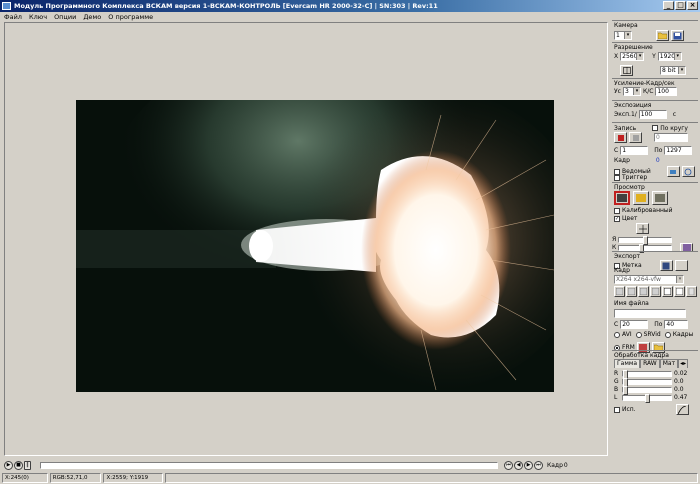 The height and width of the screenshot is (484, 700). What do you see at coordinates (617, 177) in the screenshot?
I see `trigger-checkbox` at bounding box center [617, 177].